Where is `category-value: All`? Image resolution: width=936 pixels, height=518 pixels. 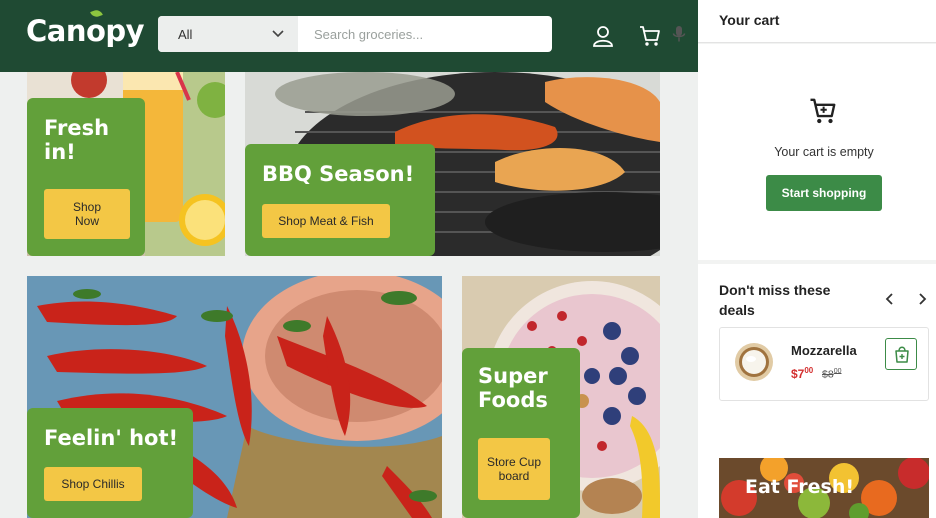
category-value: All is located at coordinates (185, 34).